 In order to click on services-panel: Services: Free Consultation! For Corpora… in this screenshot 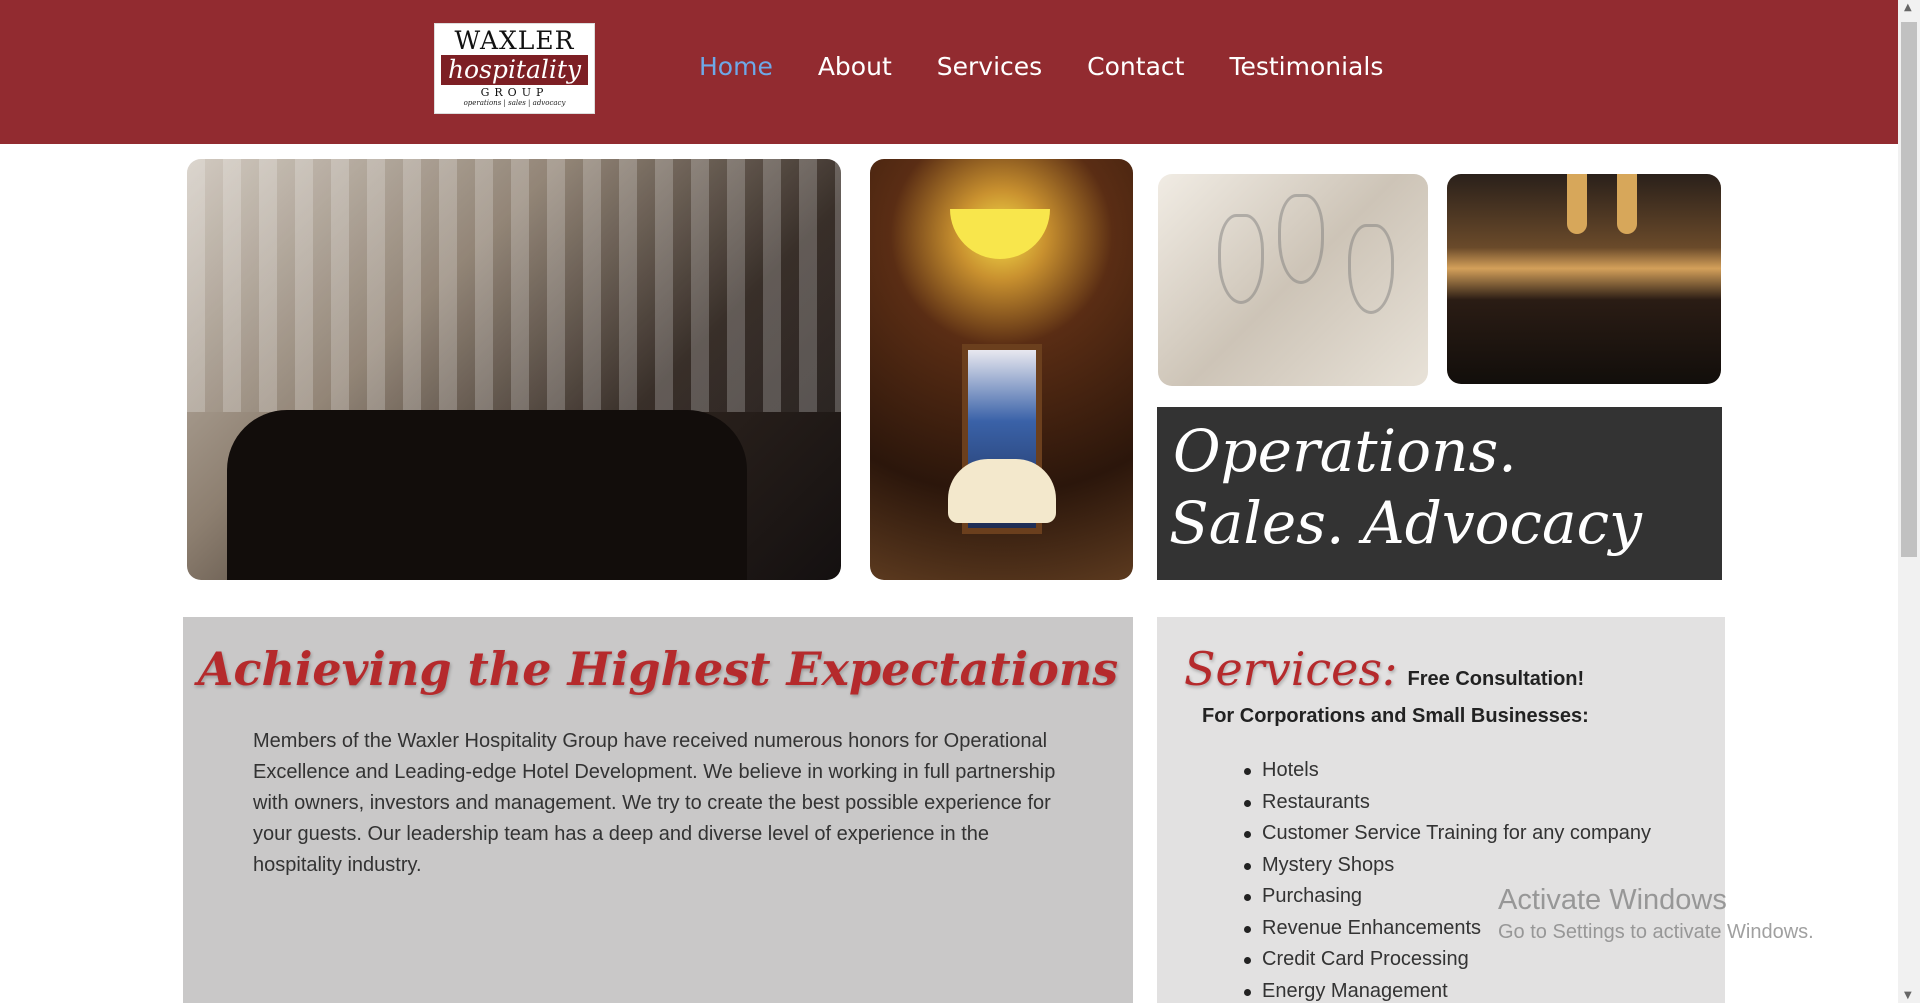, I will do `click(1441, 810)`.